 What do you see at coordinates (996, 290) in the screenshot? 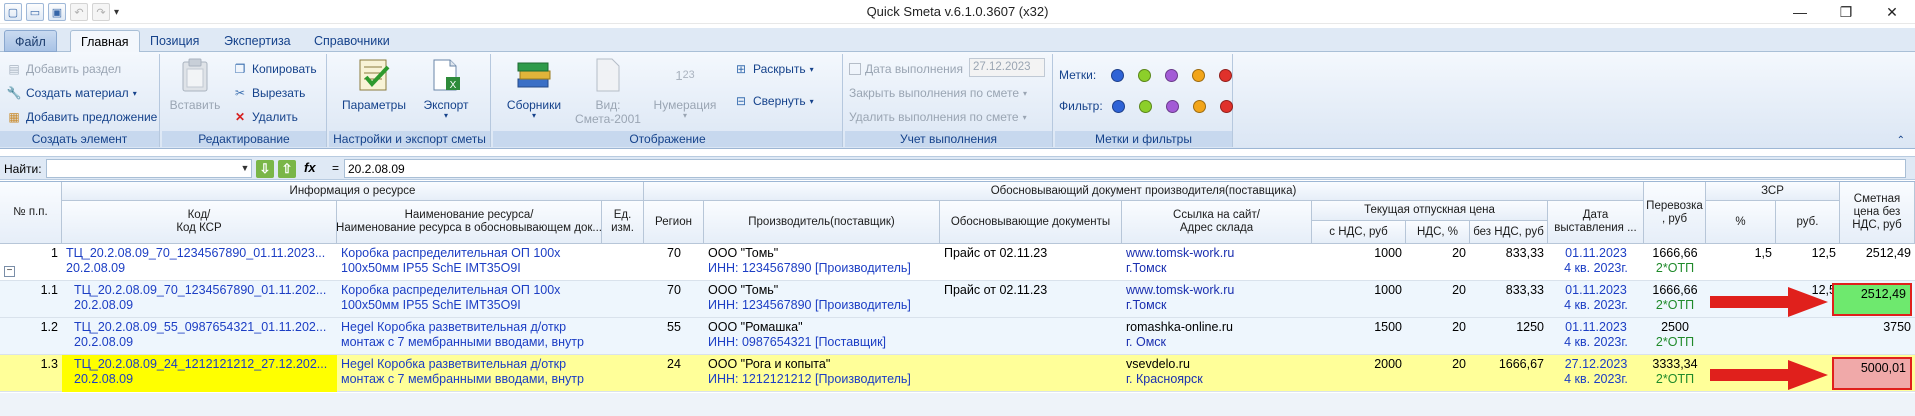
I see `cell-documents: Прайс от 02.11.23` at bounding box center [996, 290].